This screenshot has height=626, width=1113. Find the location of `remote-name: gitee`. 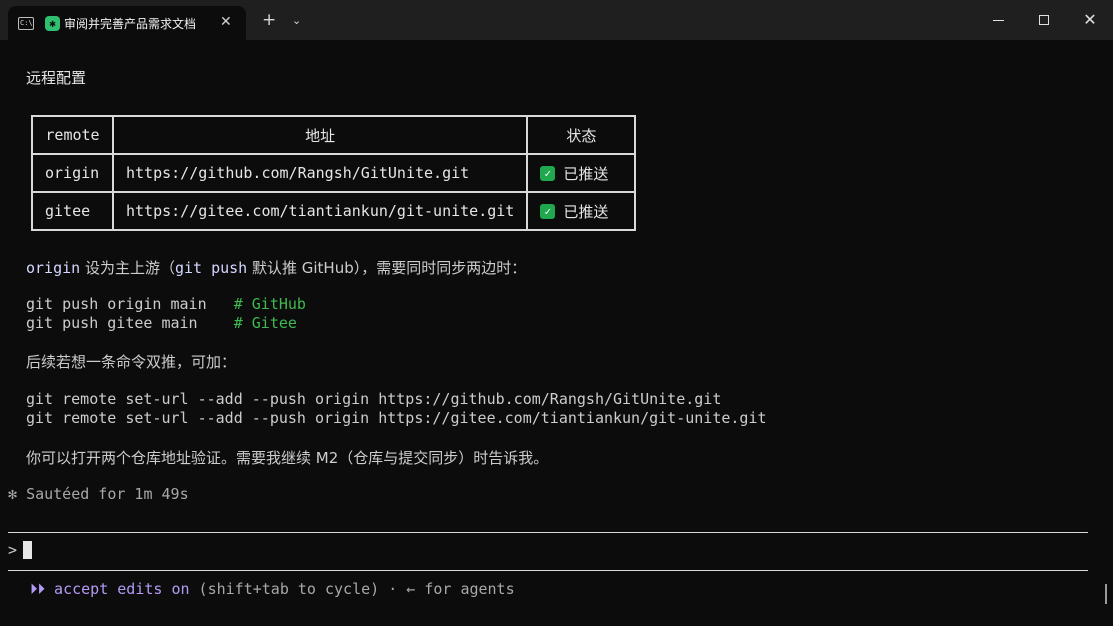

remote-name: gitee is located at coordinates (72, 211).